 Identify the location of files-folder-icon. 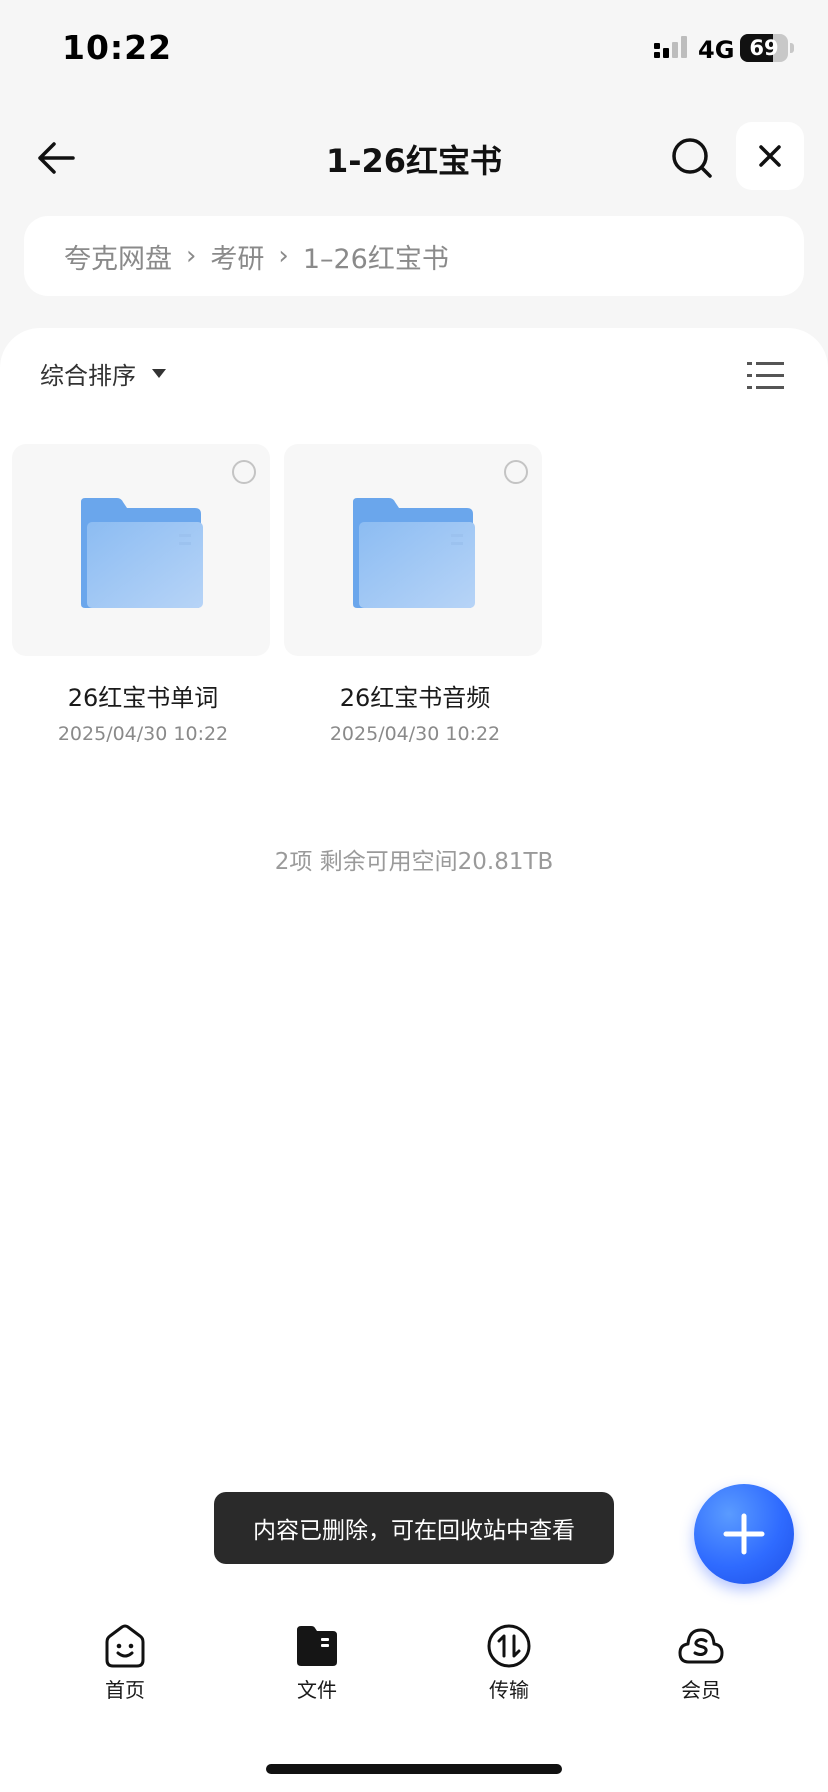
(317, 1646).